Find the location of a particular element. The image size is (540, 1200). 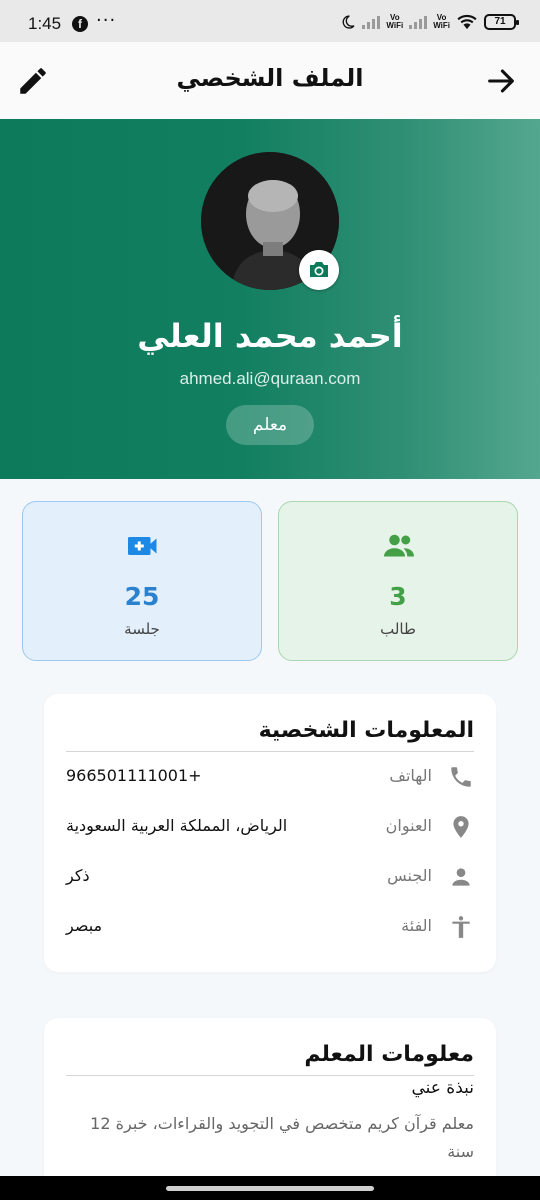

arrow-forward-icon is located at coordinates (501, 81).